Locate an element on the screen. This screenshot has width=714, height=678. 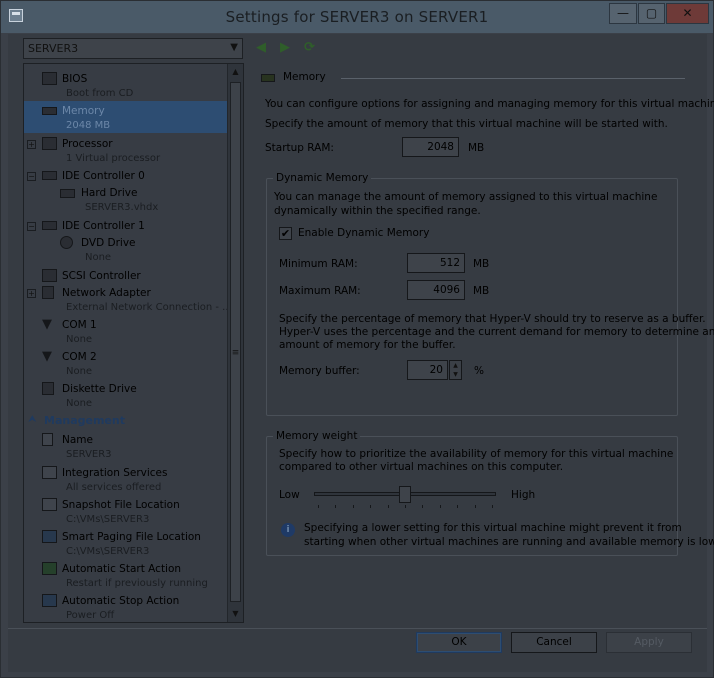
vm-selector-dropdown: SERVER3 ▼ is located at coordinates (133, 48).